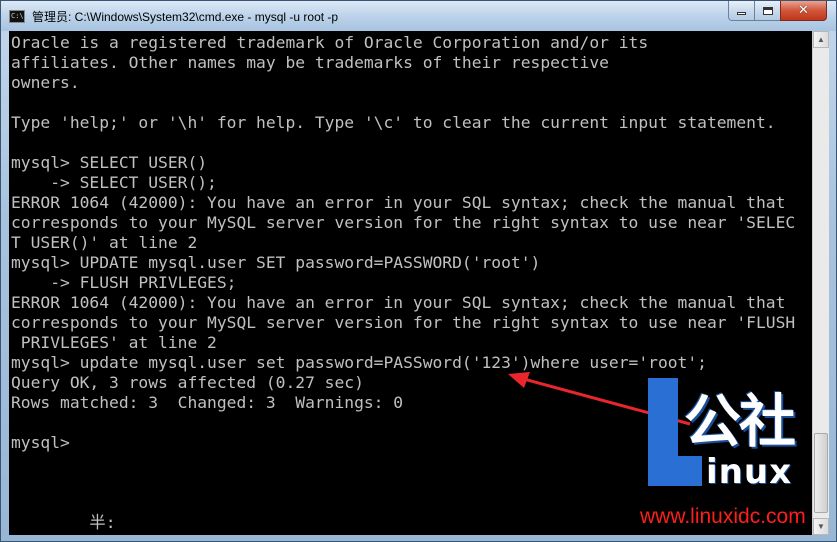  What do you see at coordinates (675, 471) in the screenshot?
I see `watermark-l-foot` at bounding box center [675, 471].